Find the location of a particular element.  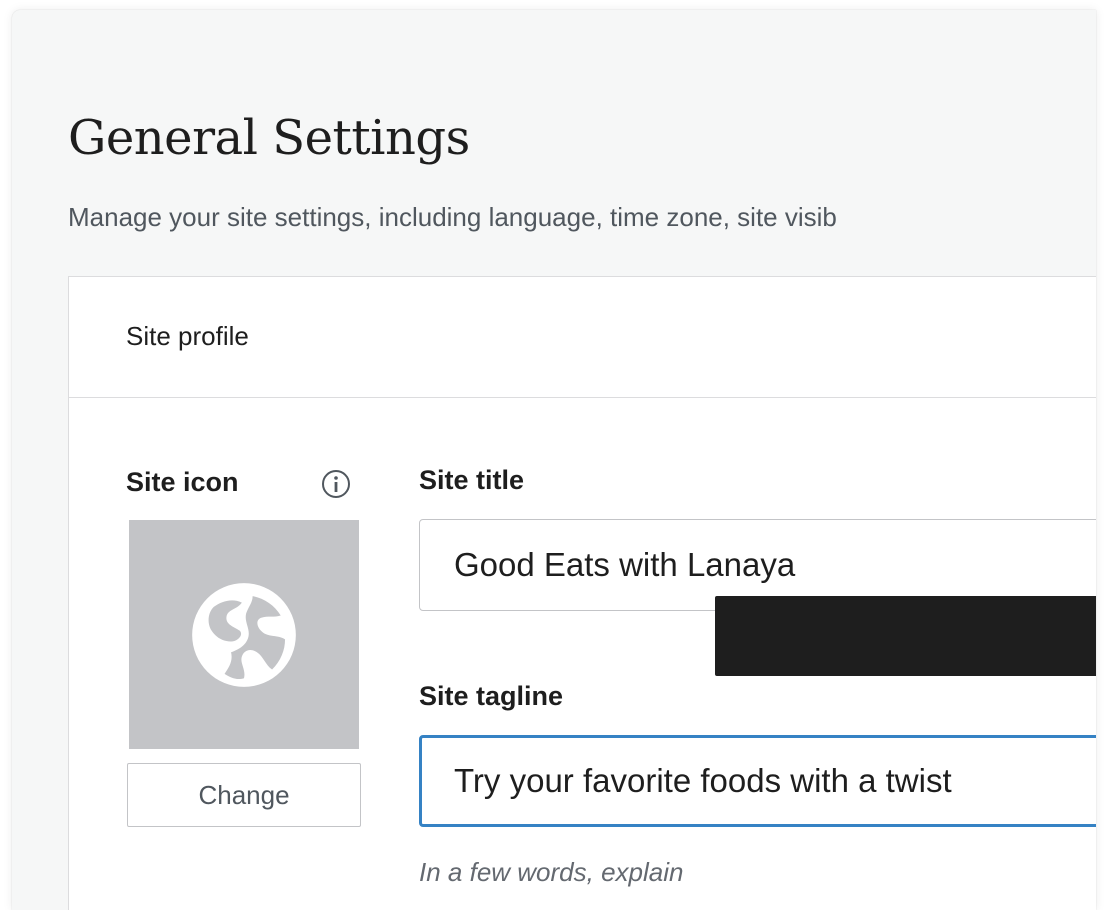

tagline-help-text: In a few words, explain is located at coordinates (551, 872).